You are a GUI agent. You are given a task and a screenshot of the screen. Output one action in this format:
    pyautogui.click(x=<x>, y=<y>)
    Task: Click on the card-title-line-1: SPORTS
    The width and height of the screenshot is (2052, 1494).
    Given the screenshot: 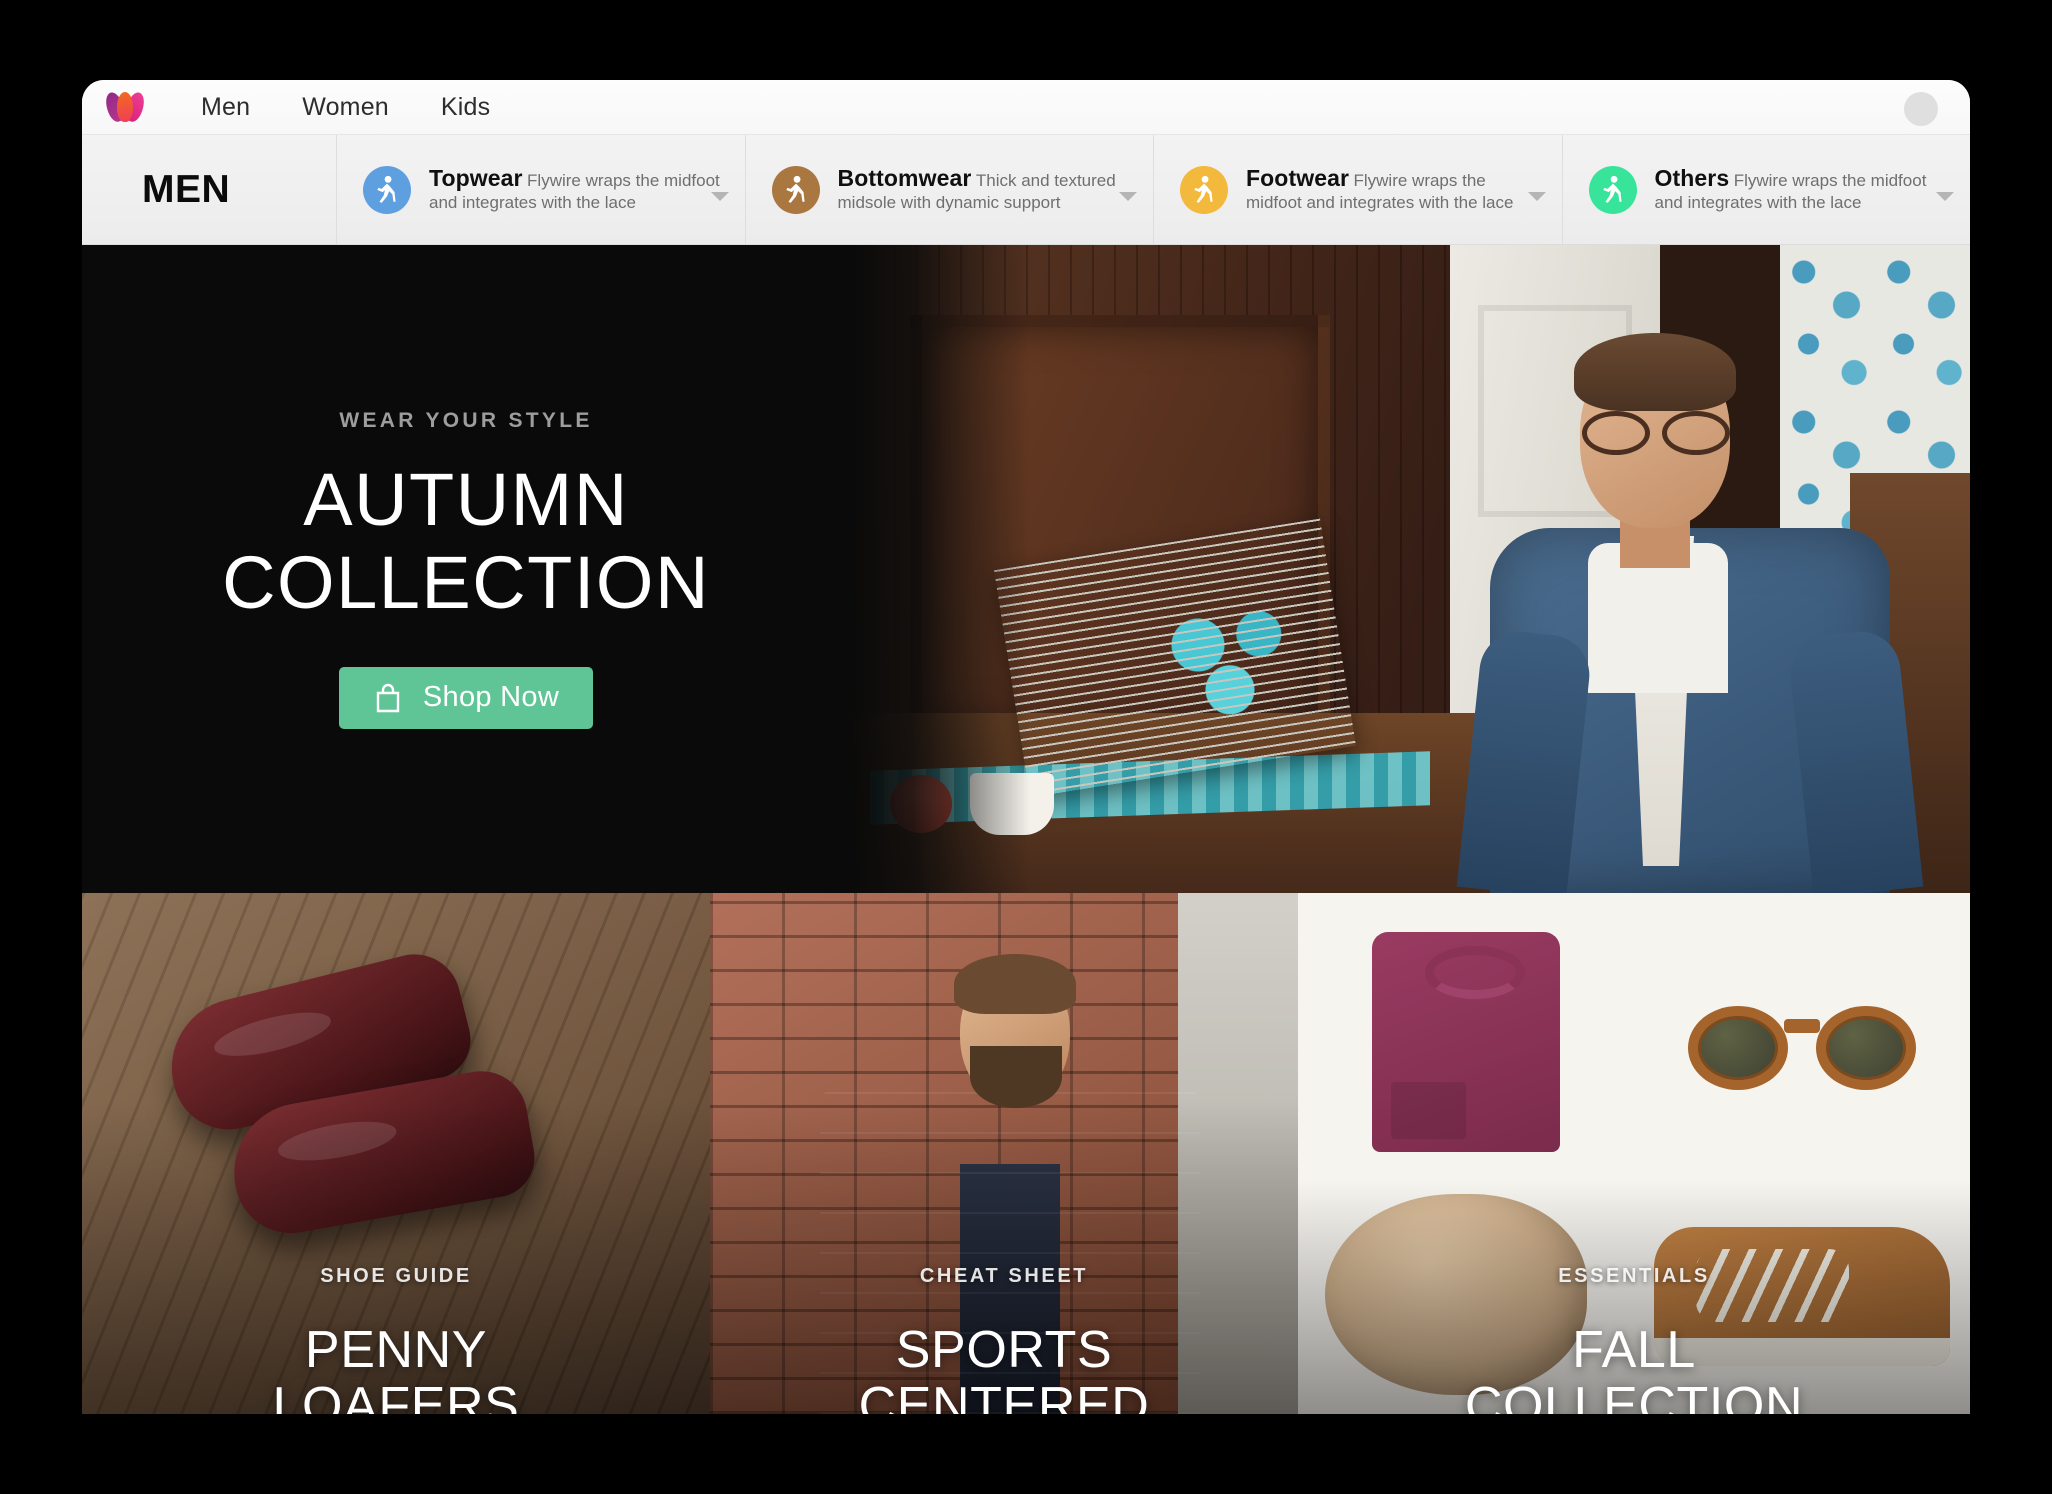 What is the action you would take?
    pyautogui.click(x=1004, y=1349)
    